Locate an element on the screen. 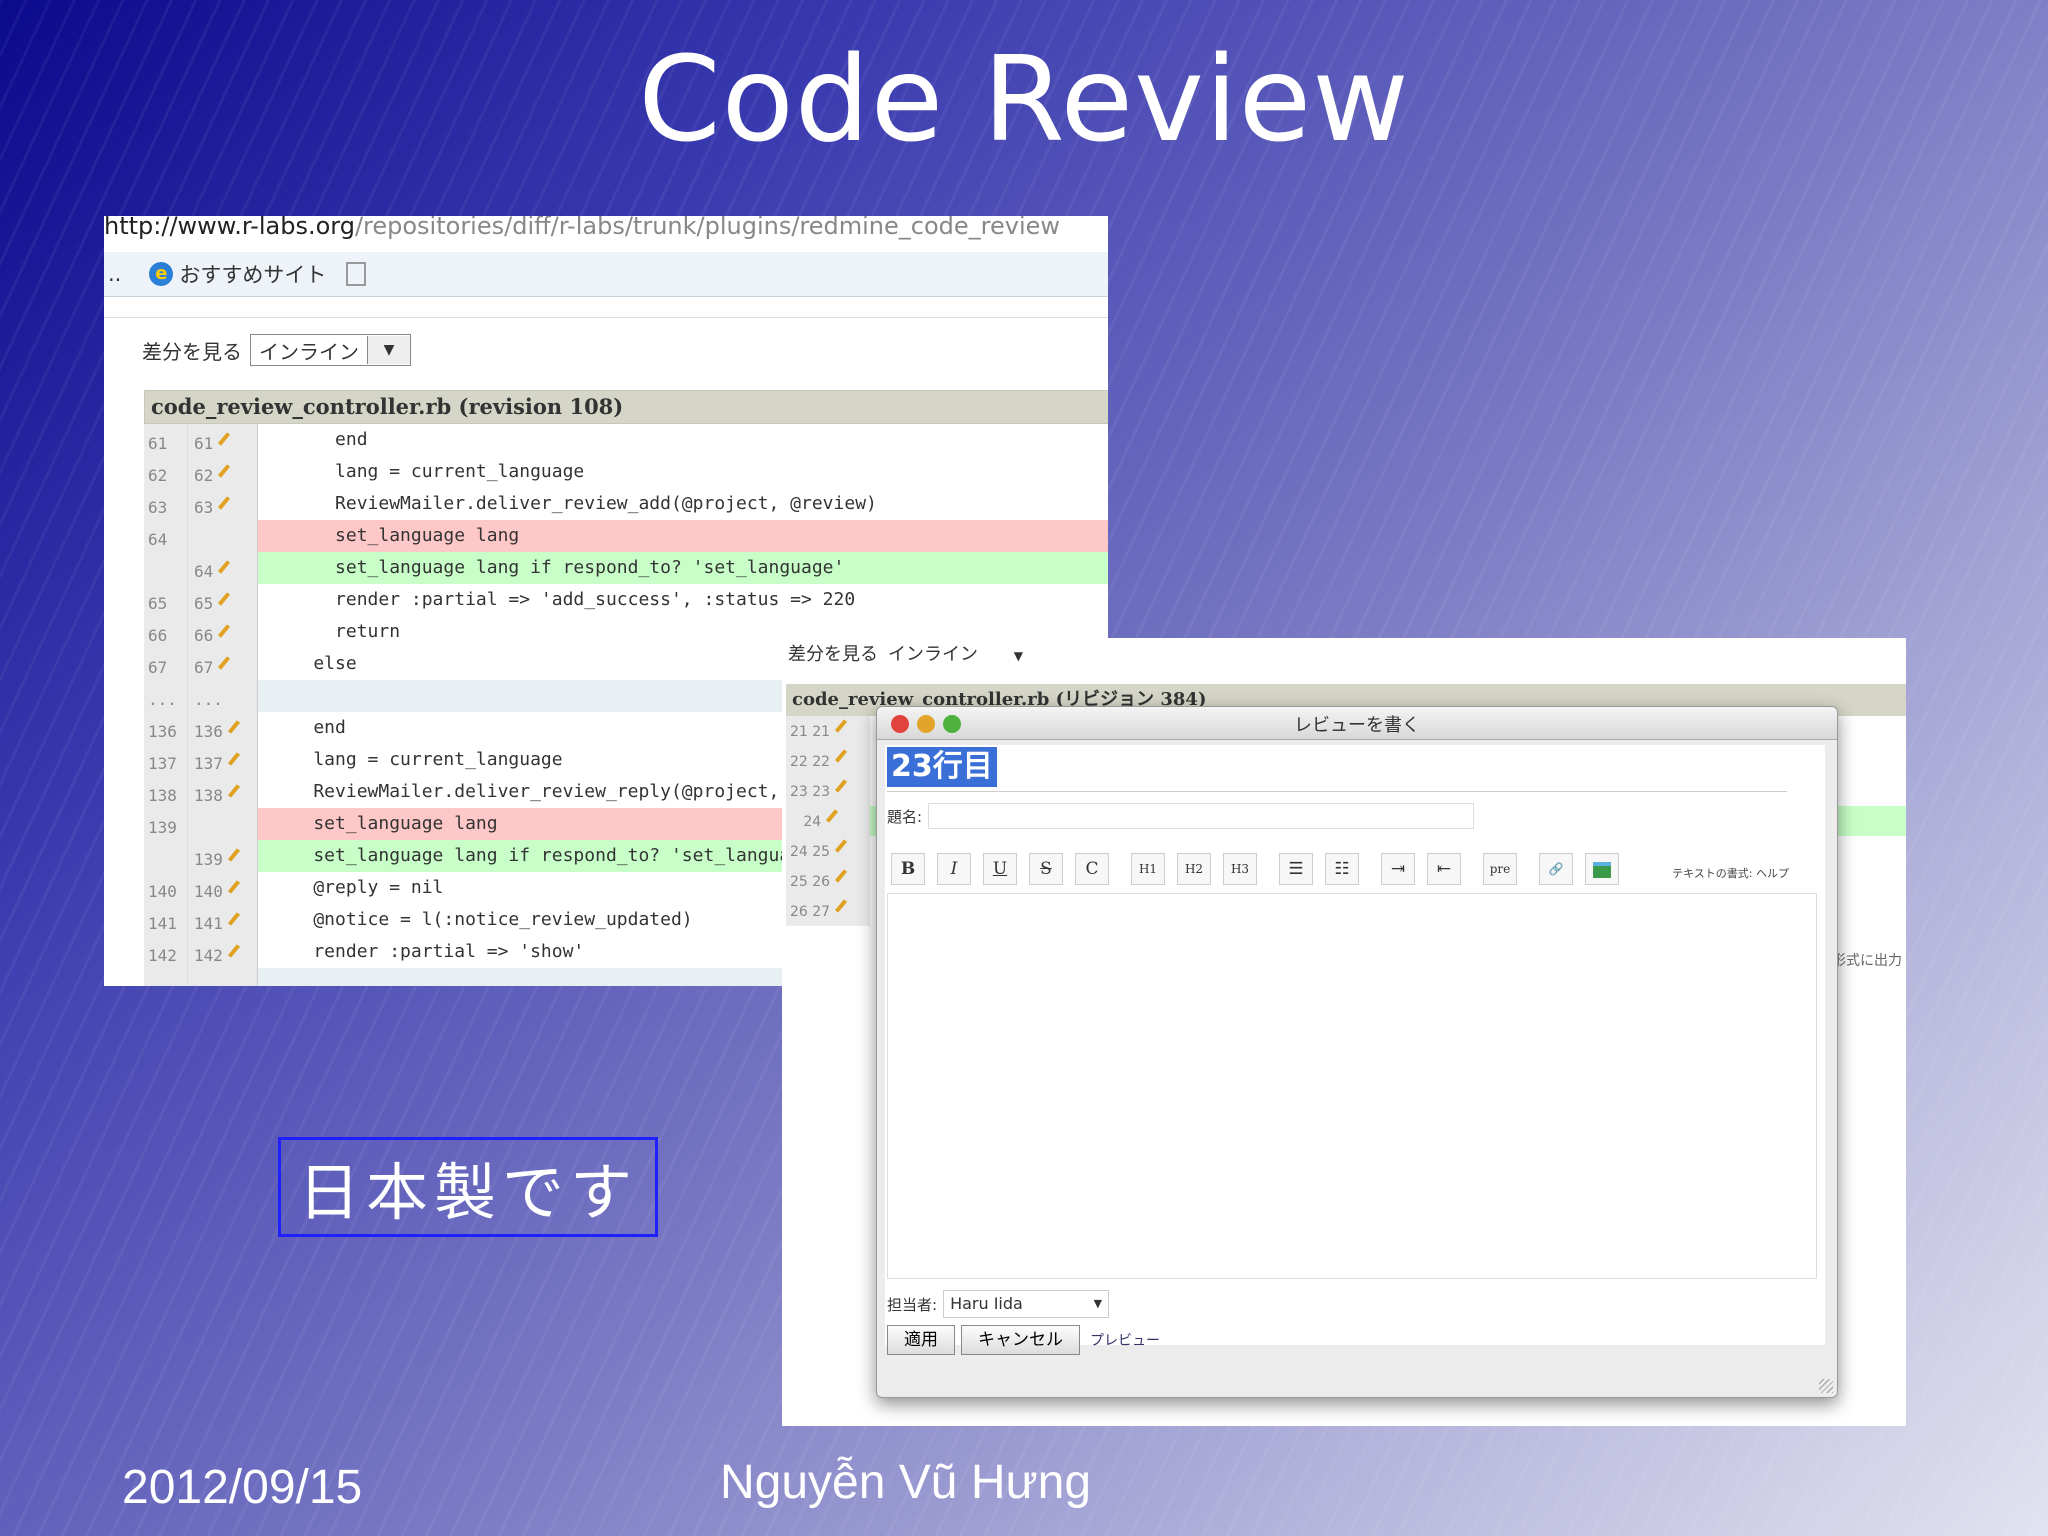  new-line-number: 65 is located at coordinates (223, 600).